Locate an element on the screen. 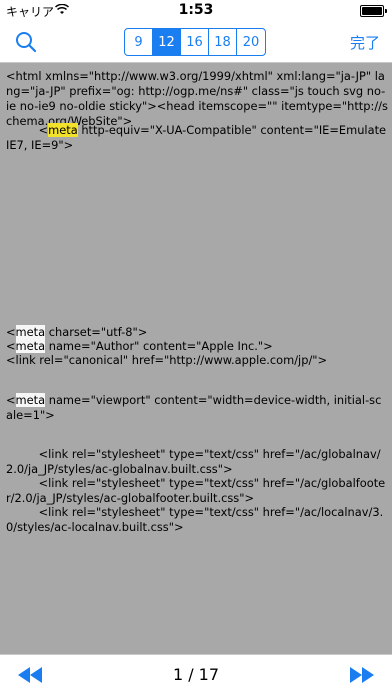  font-size-20: 20 is located at coordinates (251, 42).